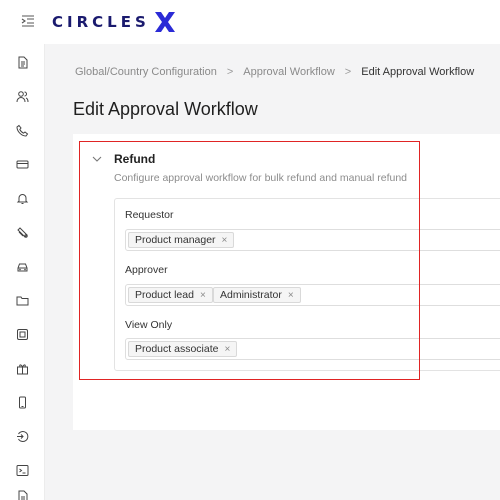  I want to click on tag-label: Product lead, so click(164, 295).